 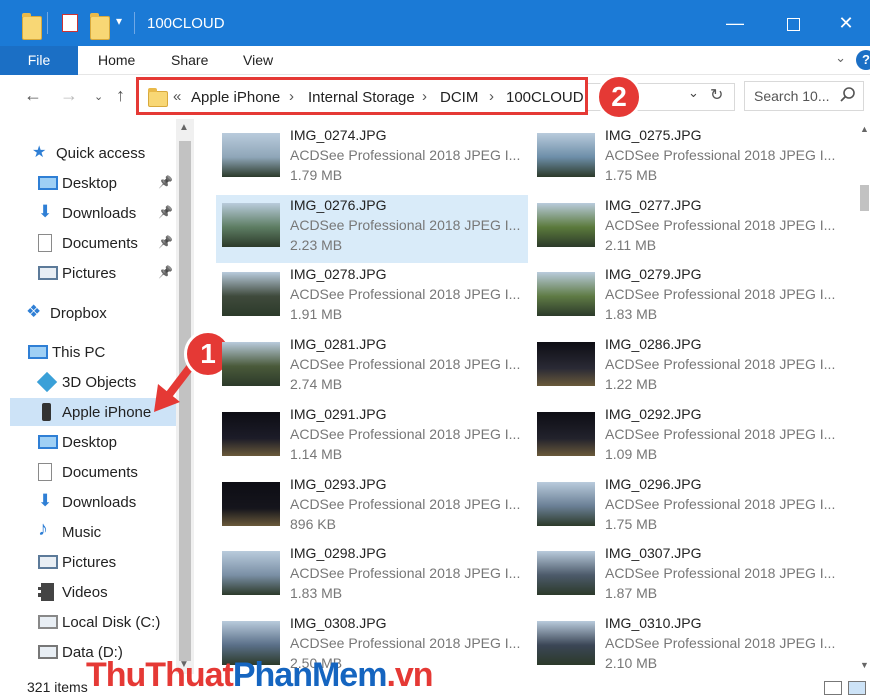 I want to click on sidebar-item-documents: Documents 📌, so click(x=93, y=243).